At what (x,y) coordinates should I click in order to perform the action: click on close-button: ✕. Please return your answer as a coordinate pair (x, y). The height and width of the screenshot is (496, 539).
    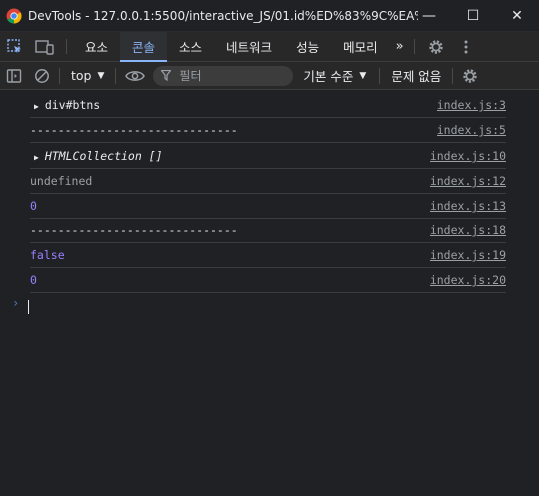
    Looking at the image, I should click on (517, 16).